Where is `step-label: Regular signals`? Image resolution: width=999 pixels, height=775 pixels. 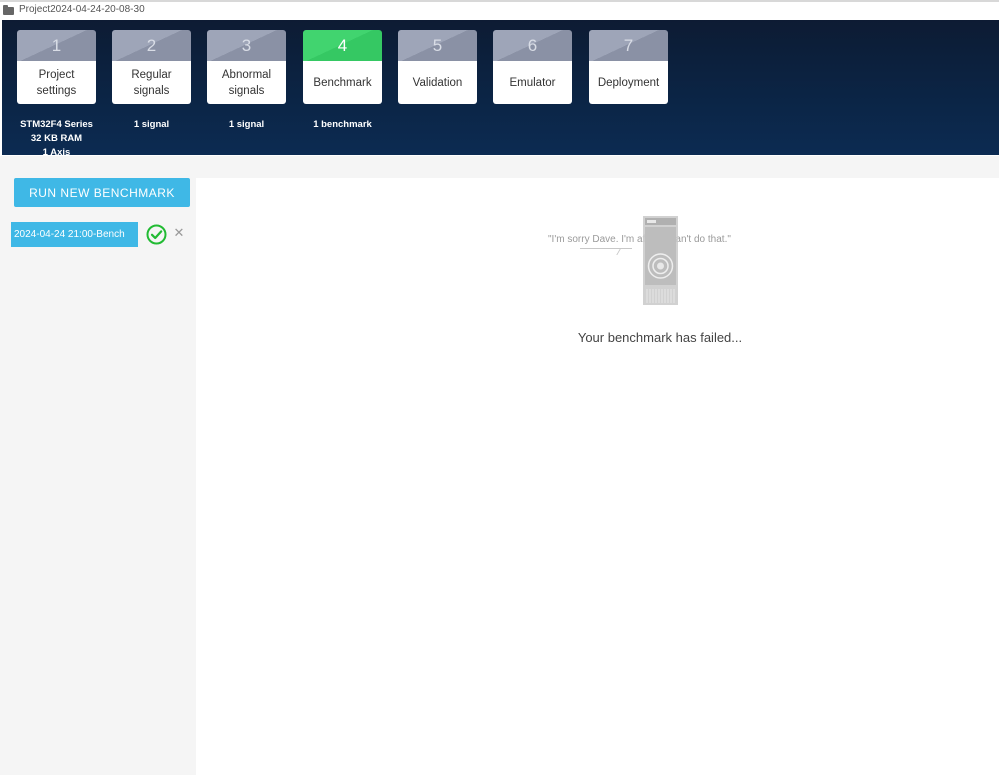
step-label: Regular signals is located at coordinates (151, 82).